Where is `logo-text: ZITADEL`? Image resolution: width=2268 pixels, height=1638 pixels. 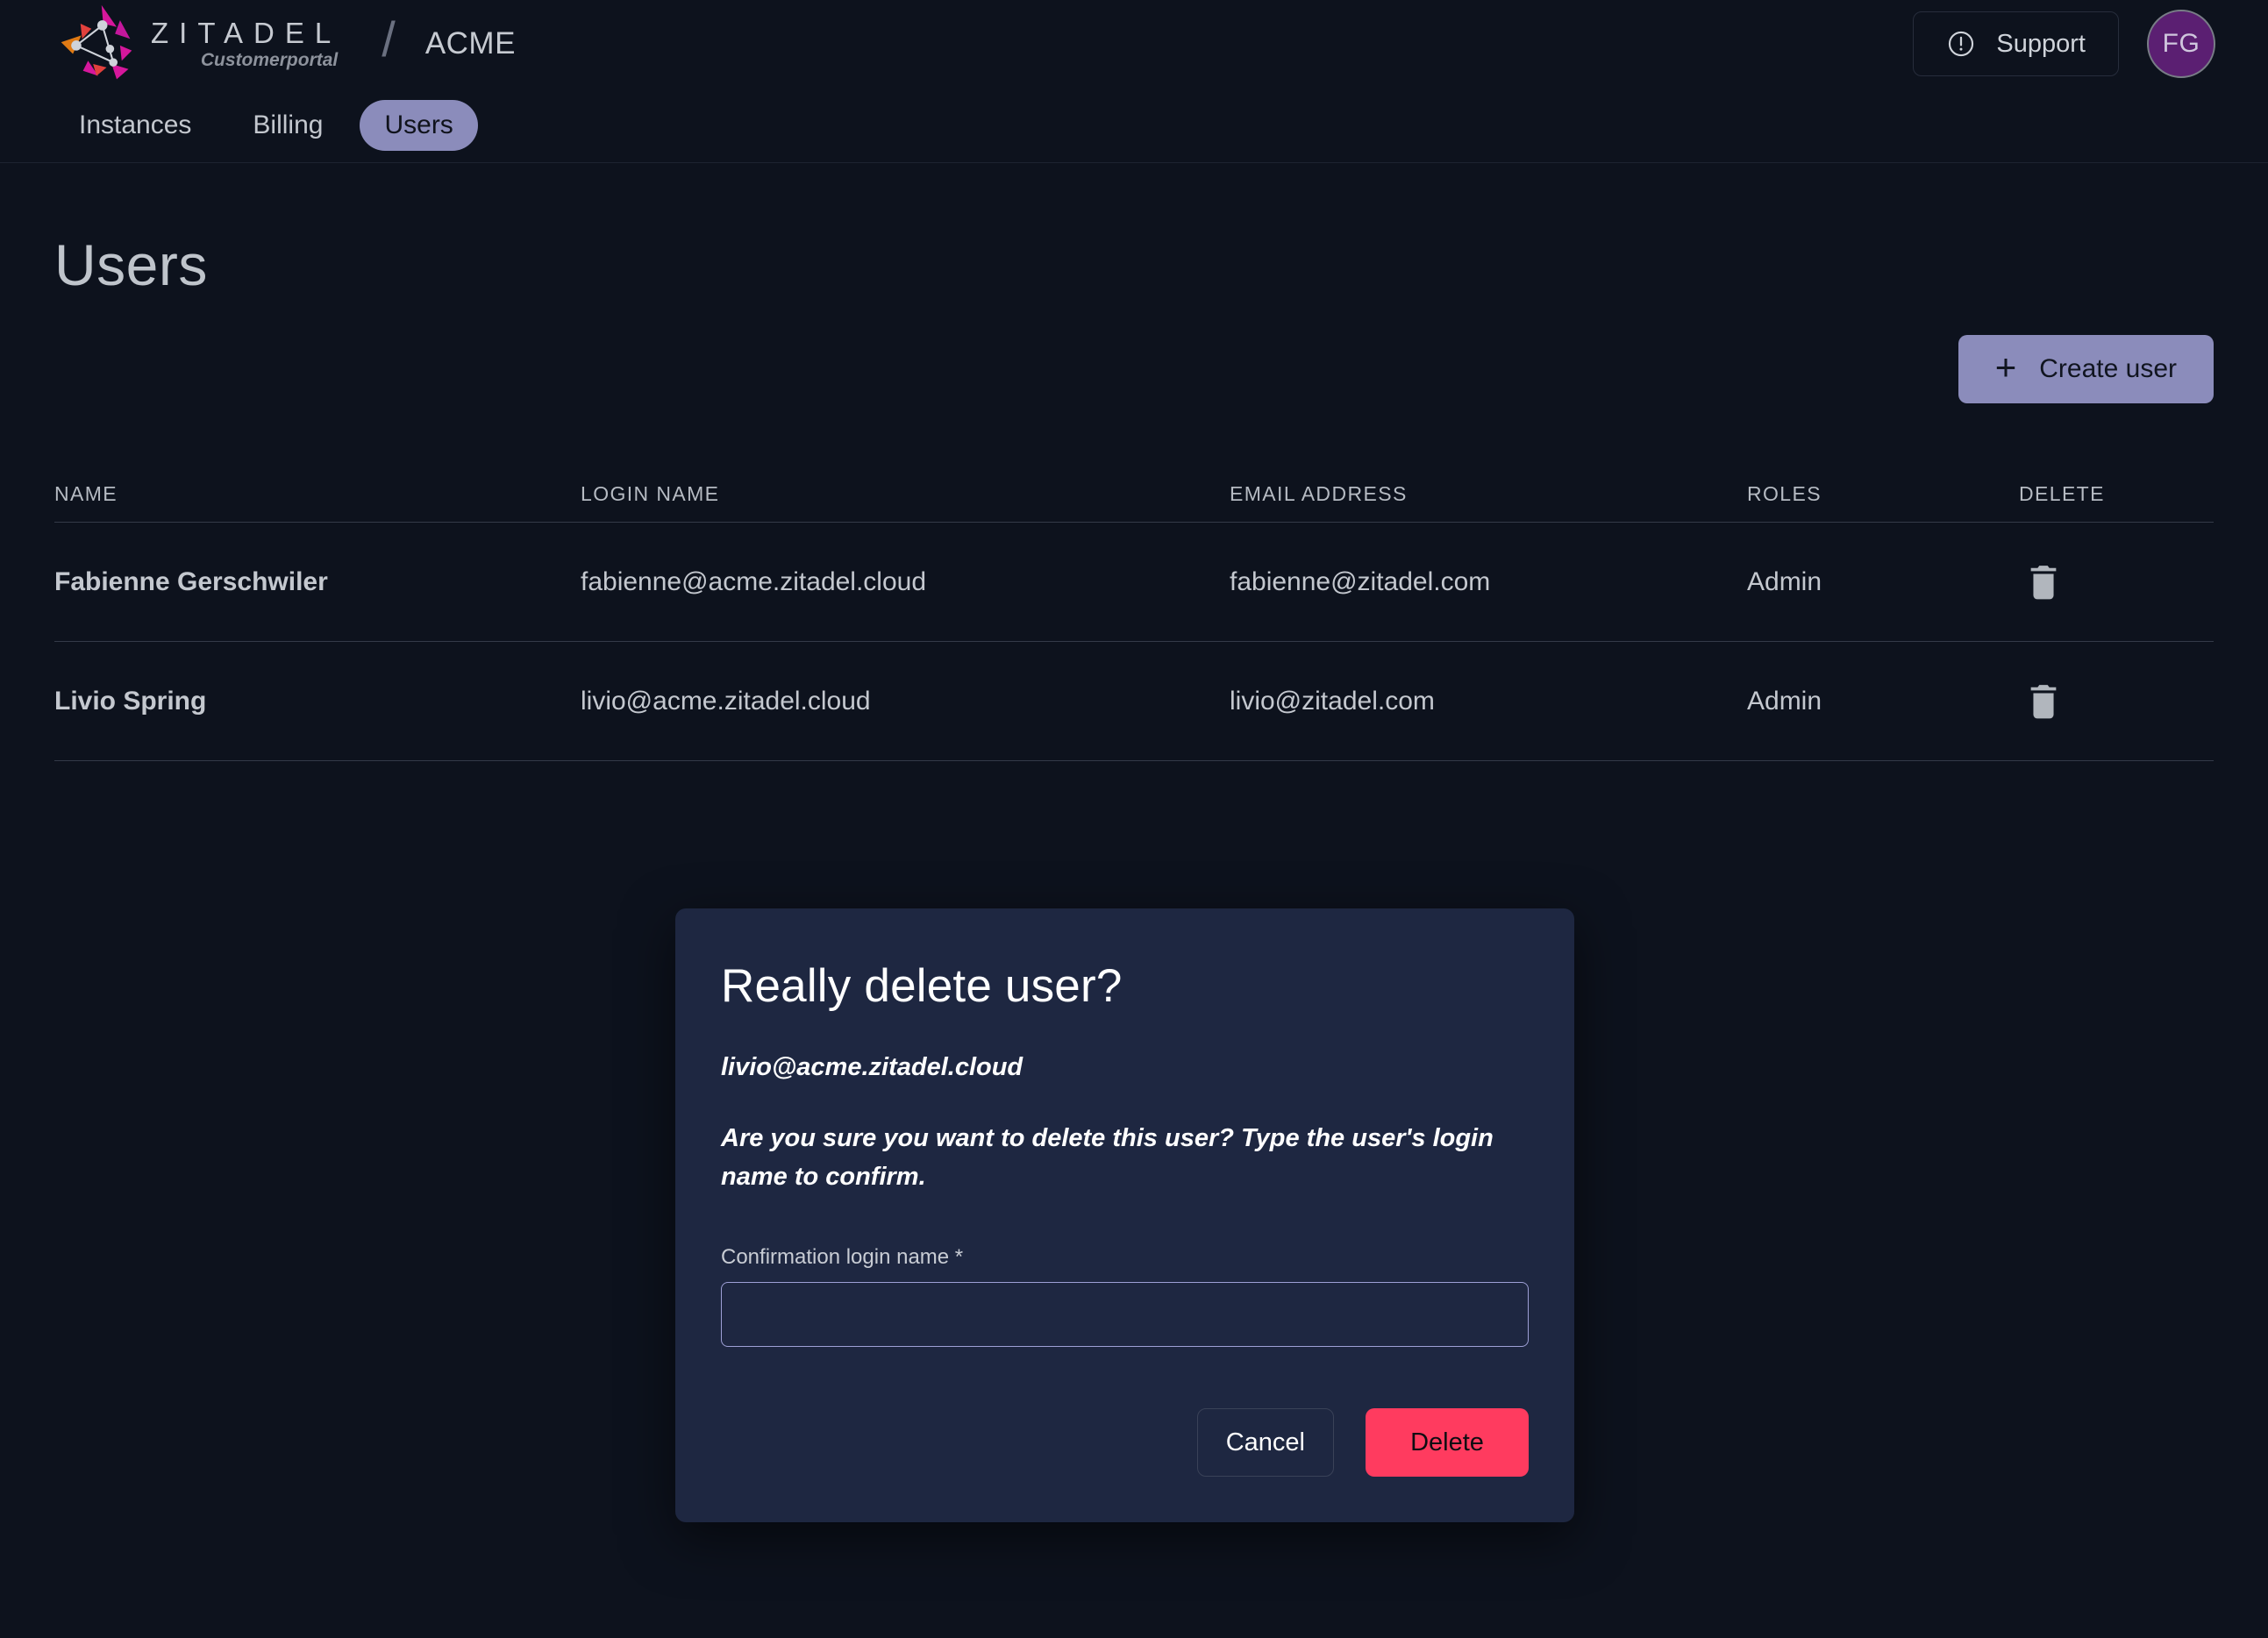 logo-text: ZITADEL is located at coordinates (246, 33).